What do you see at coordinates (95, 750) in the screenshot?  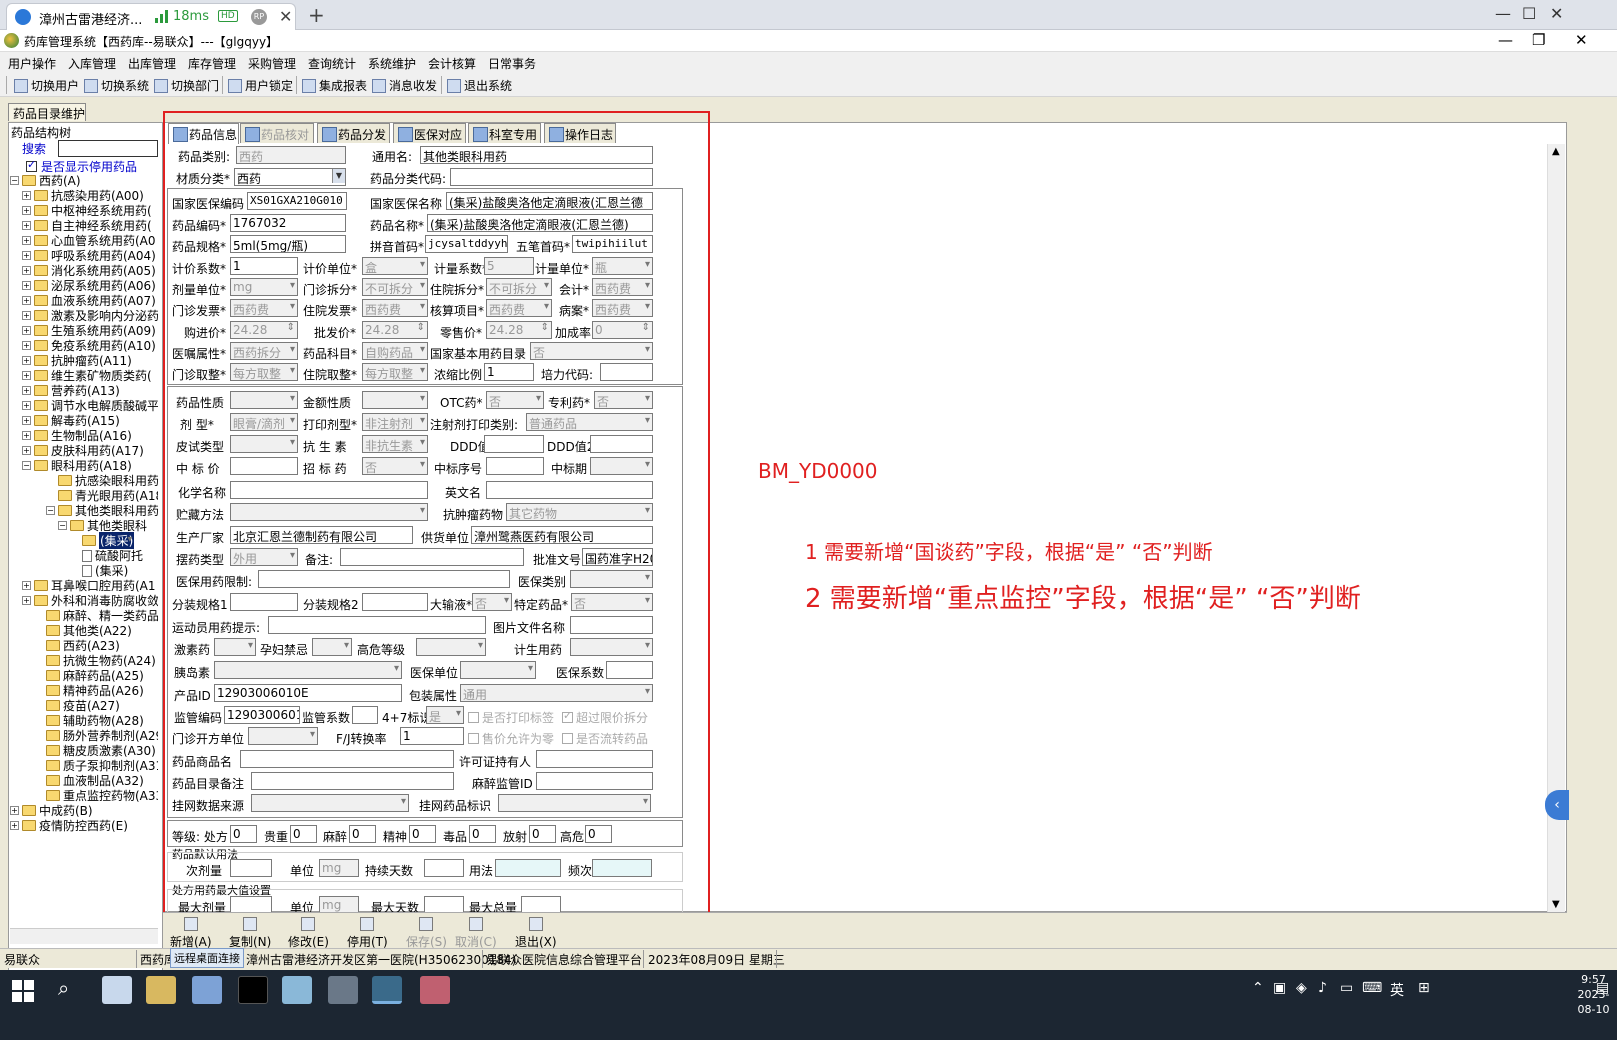 I see `tree-node: 糖皮质激素(A30)` at bounding box center [95, 750].